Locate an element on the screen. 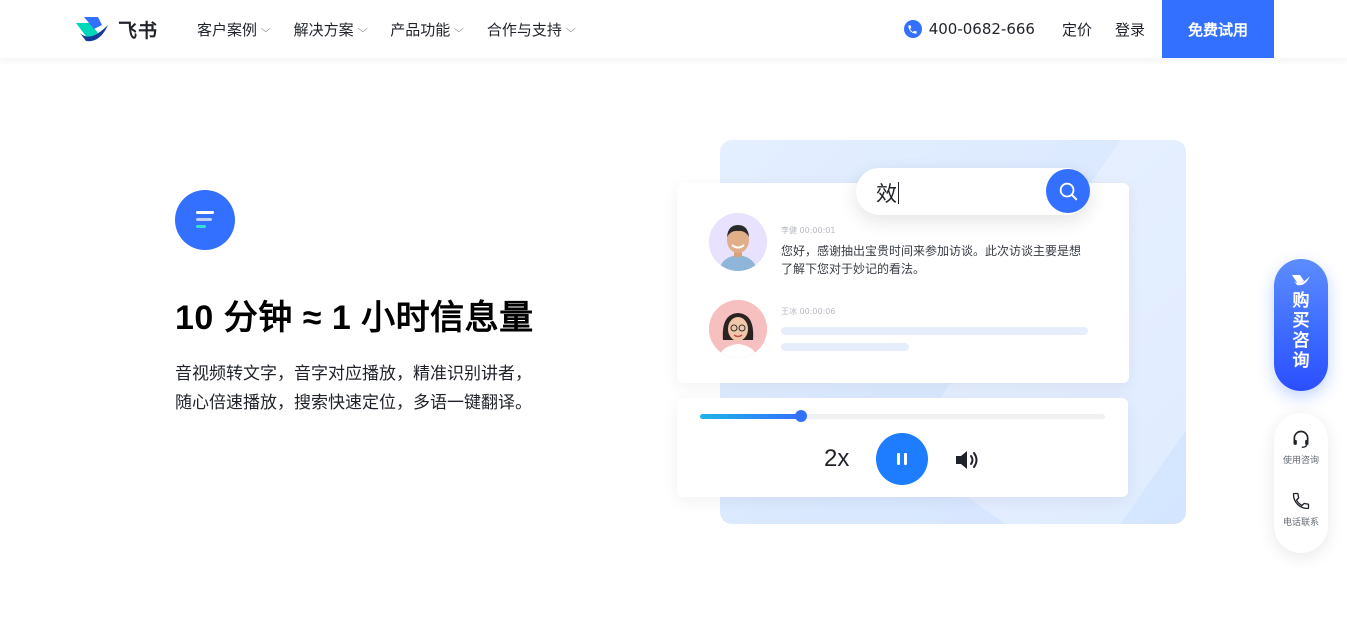  speaker-female-avatar is located at coordinates (738, 329).